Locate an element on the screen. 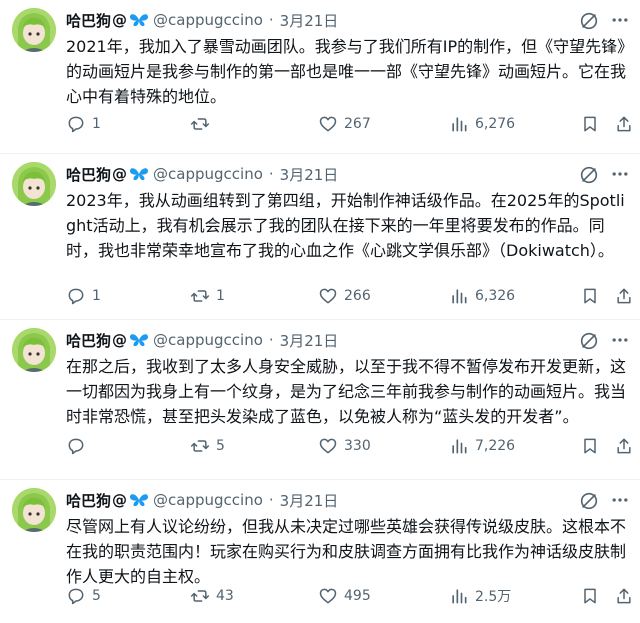 The width and height of the screenshot is (640, 623). reply-button: 5 is located at coordinates (83, 596).